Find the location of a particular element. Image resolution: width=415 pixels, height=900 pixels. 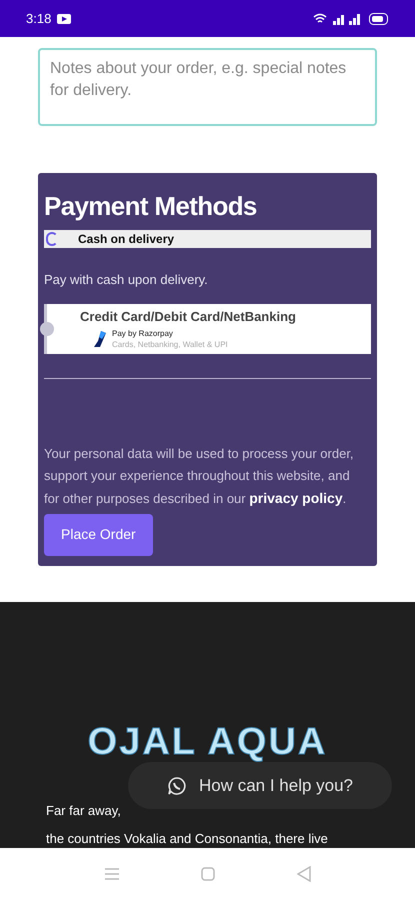

razorpay-logo-icon is located at coordinates (100, 339).